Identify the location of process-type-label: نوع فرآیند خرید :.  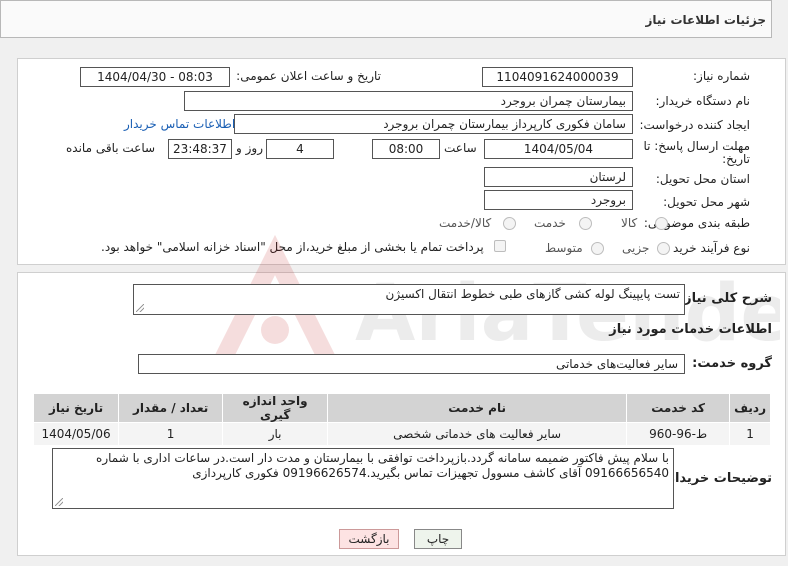
(707, 248).